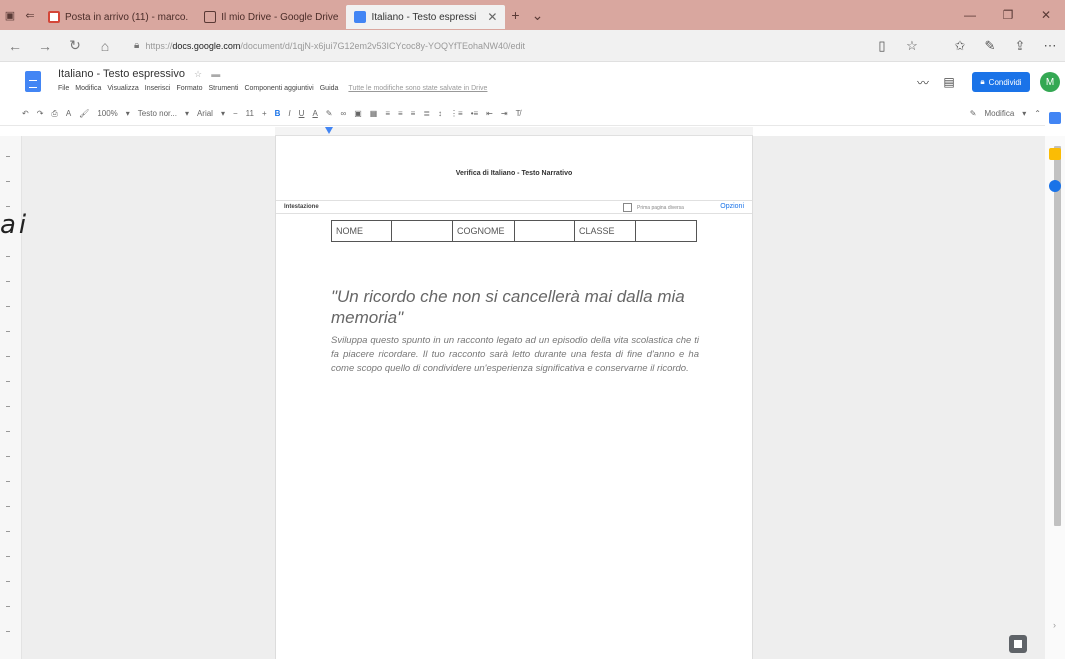  I want to click on calendar-icon, so click(1055, 118).